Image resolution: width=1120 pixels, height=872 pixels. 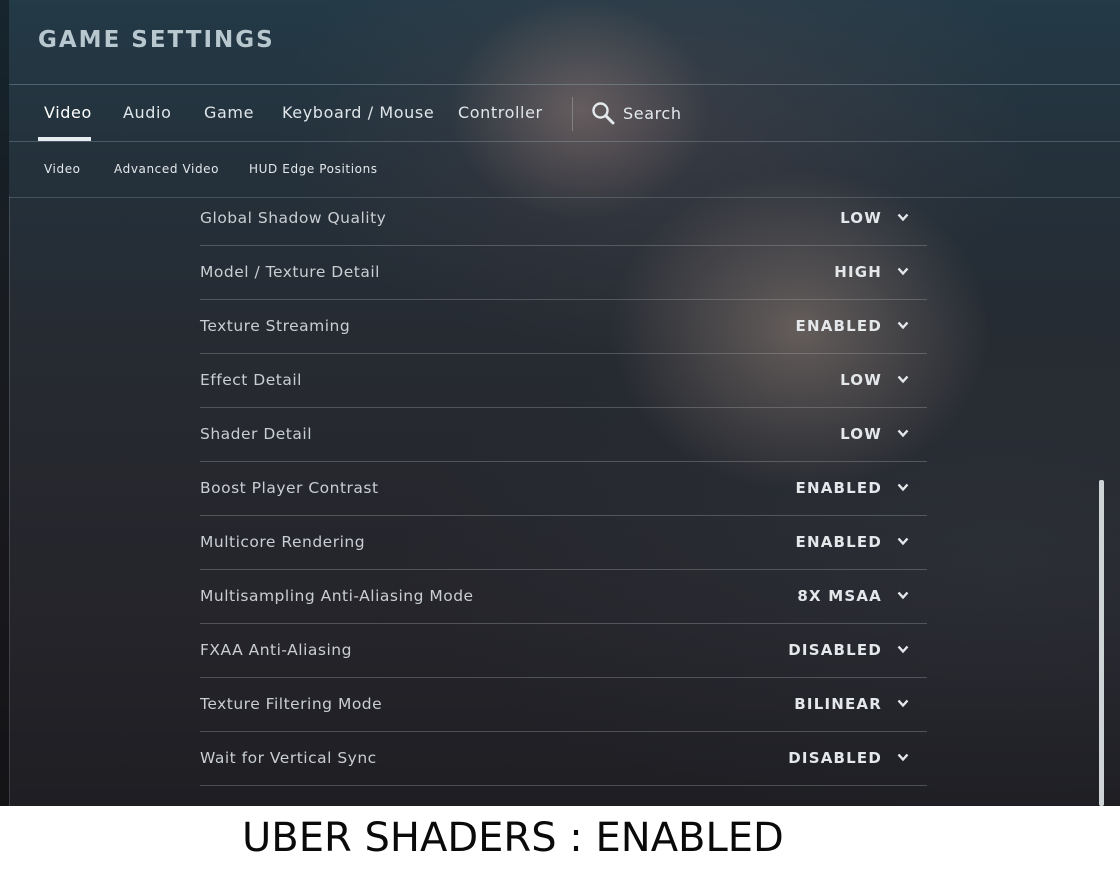 What do you see at coordinates (64, 139) in the screenshot?
I see `active-tab-indicator` at bounding box center [64, 139].